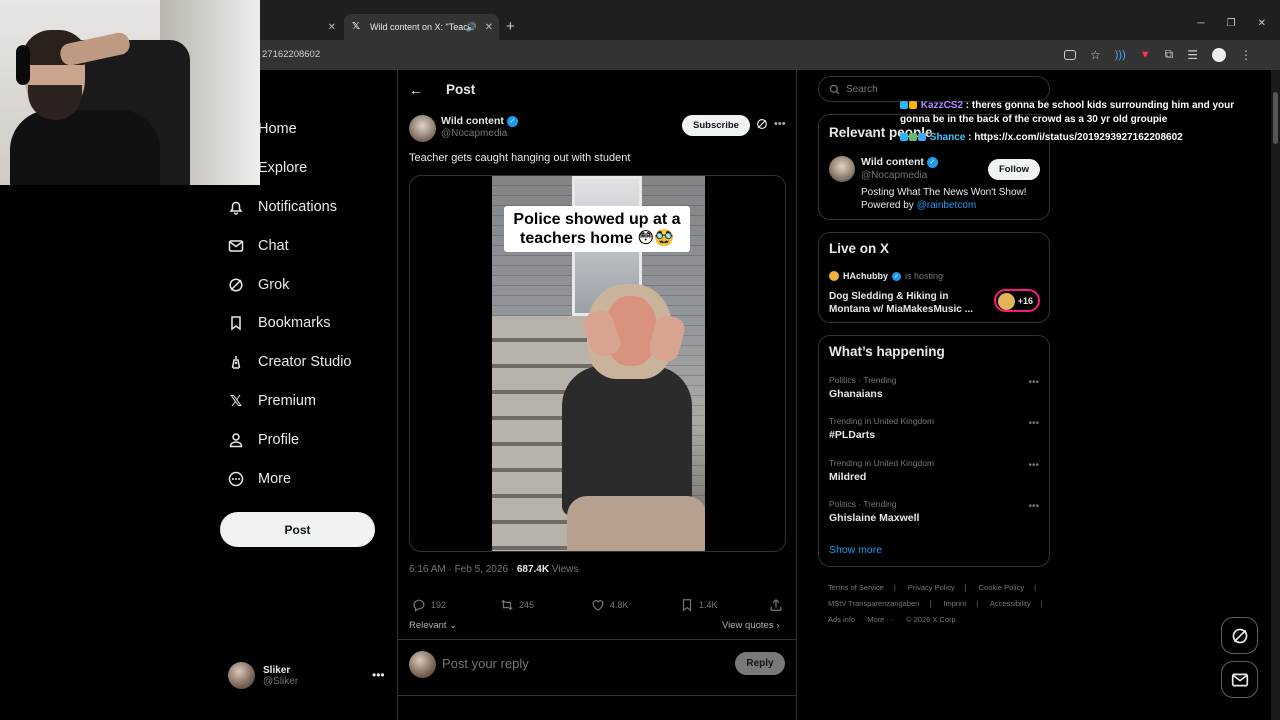 This screenshot has width=1280, height=720. What do you see at coordinates (507, 605) in the screenshot?
I see `repost-icon` at bounding box center [507, 605].